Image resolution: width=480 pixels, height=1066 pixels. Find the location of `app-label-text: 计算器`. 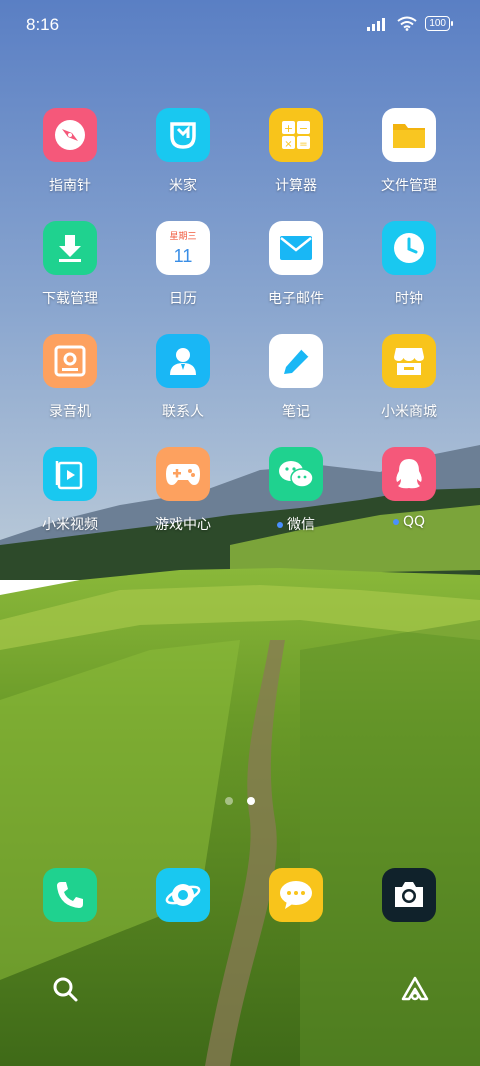

app-label-text: 计算器 is located at coordinates (296, 186).